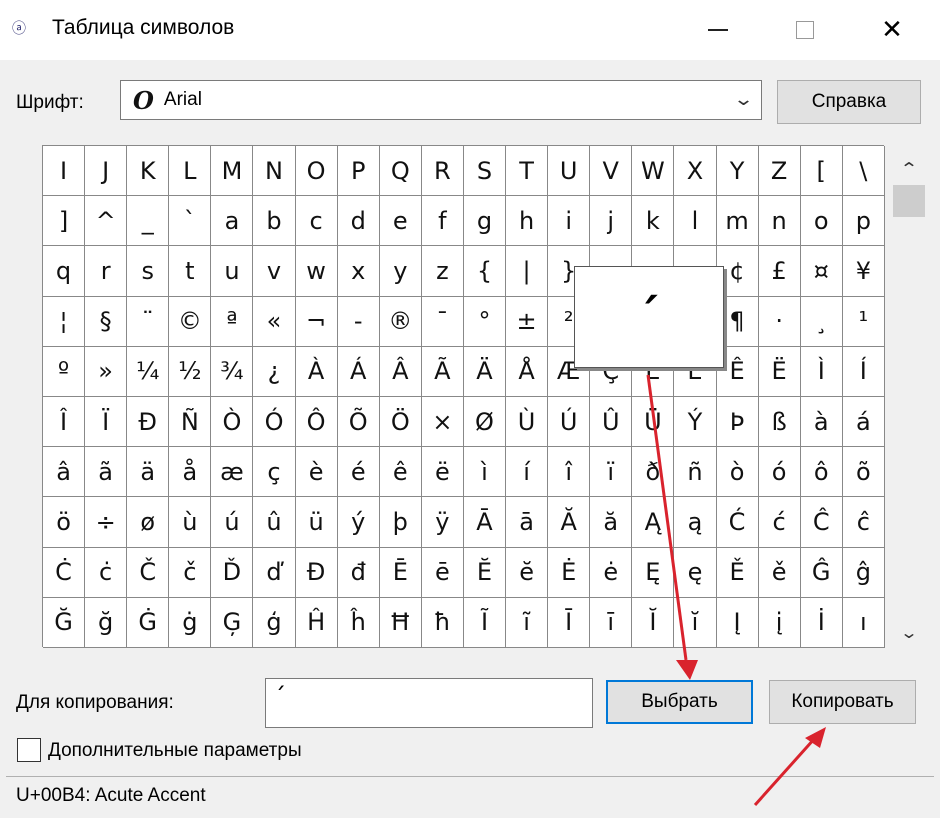 Image resolution: width=940 pixels, height=818 pixels. Describe the element at coordinates (569, 171) in the screenshot. I see `character-cell: U` at that location.